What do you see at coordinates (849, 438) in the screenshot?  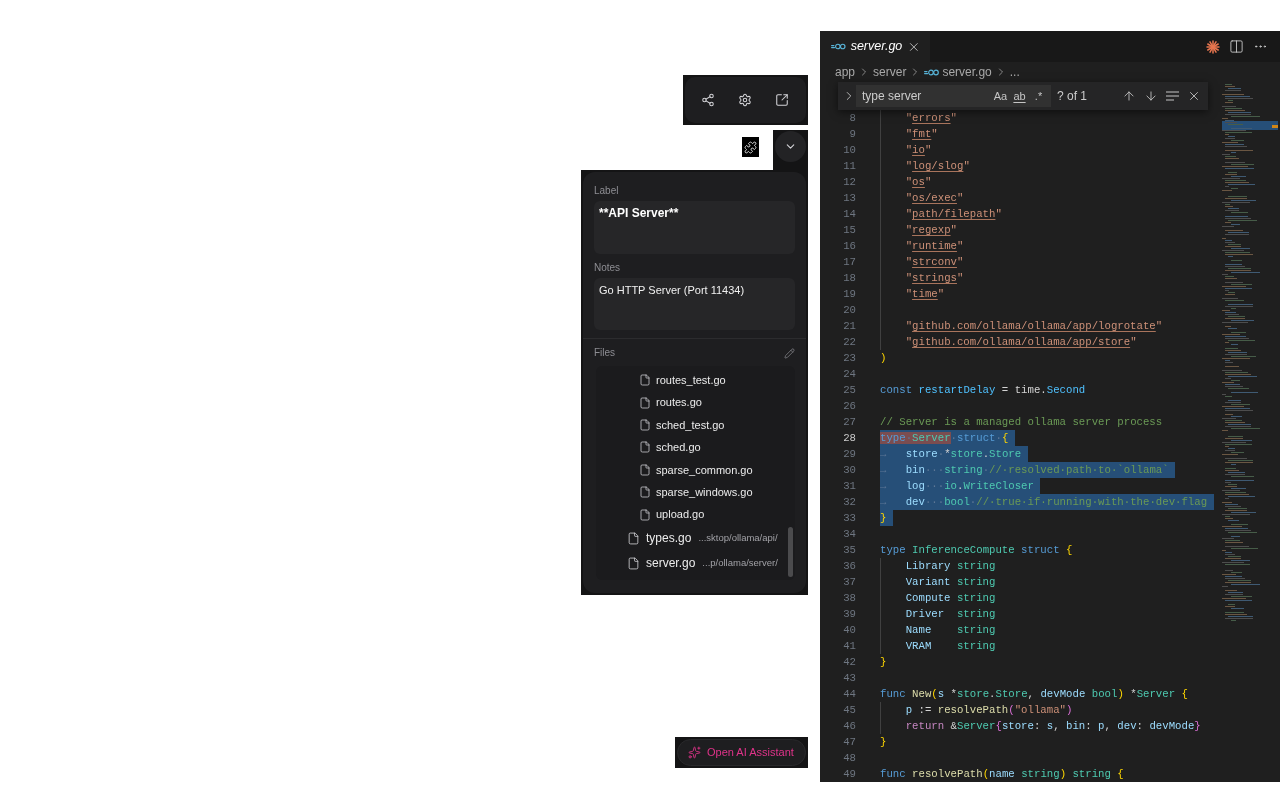 I see `line-number: 28` at bounding box center [849, 438].